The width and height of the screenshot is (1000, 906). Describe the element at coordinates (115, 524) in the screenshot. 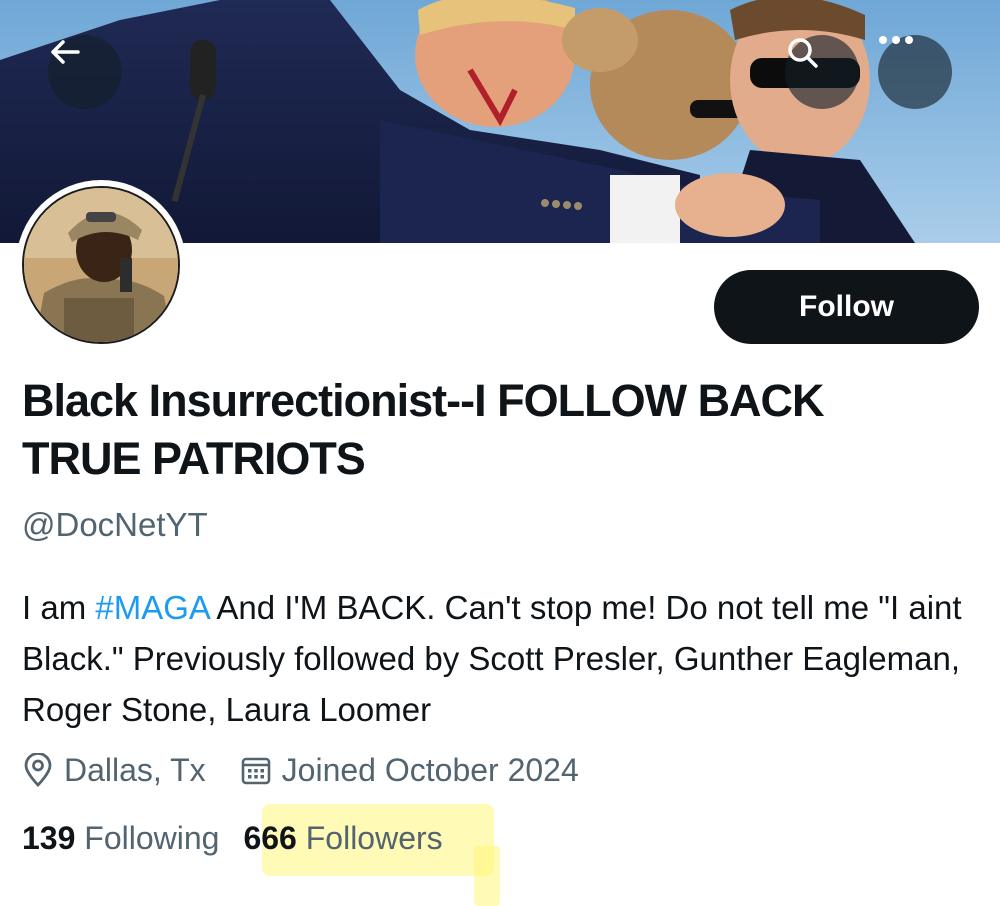

I see `username-handle: @DocNetYT` at that location.